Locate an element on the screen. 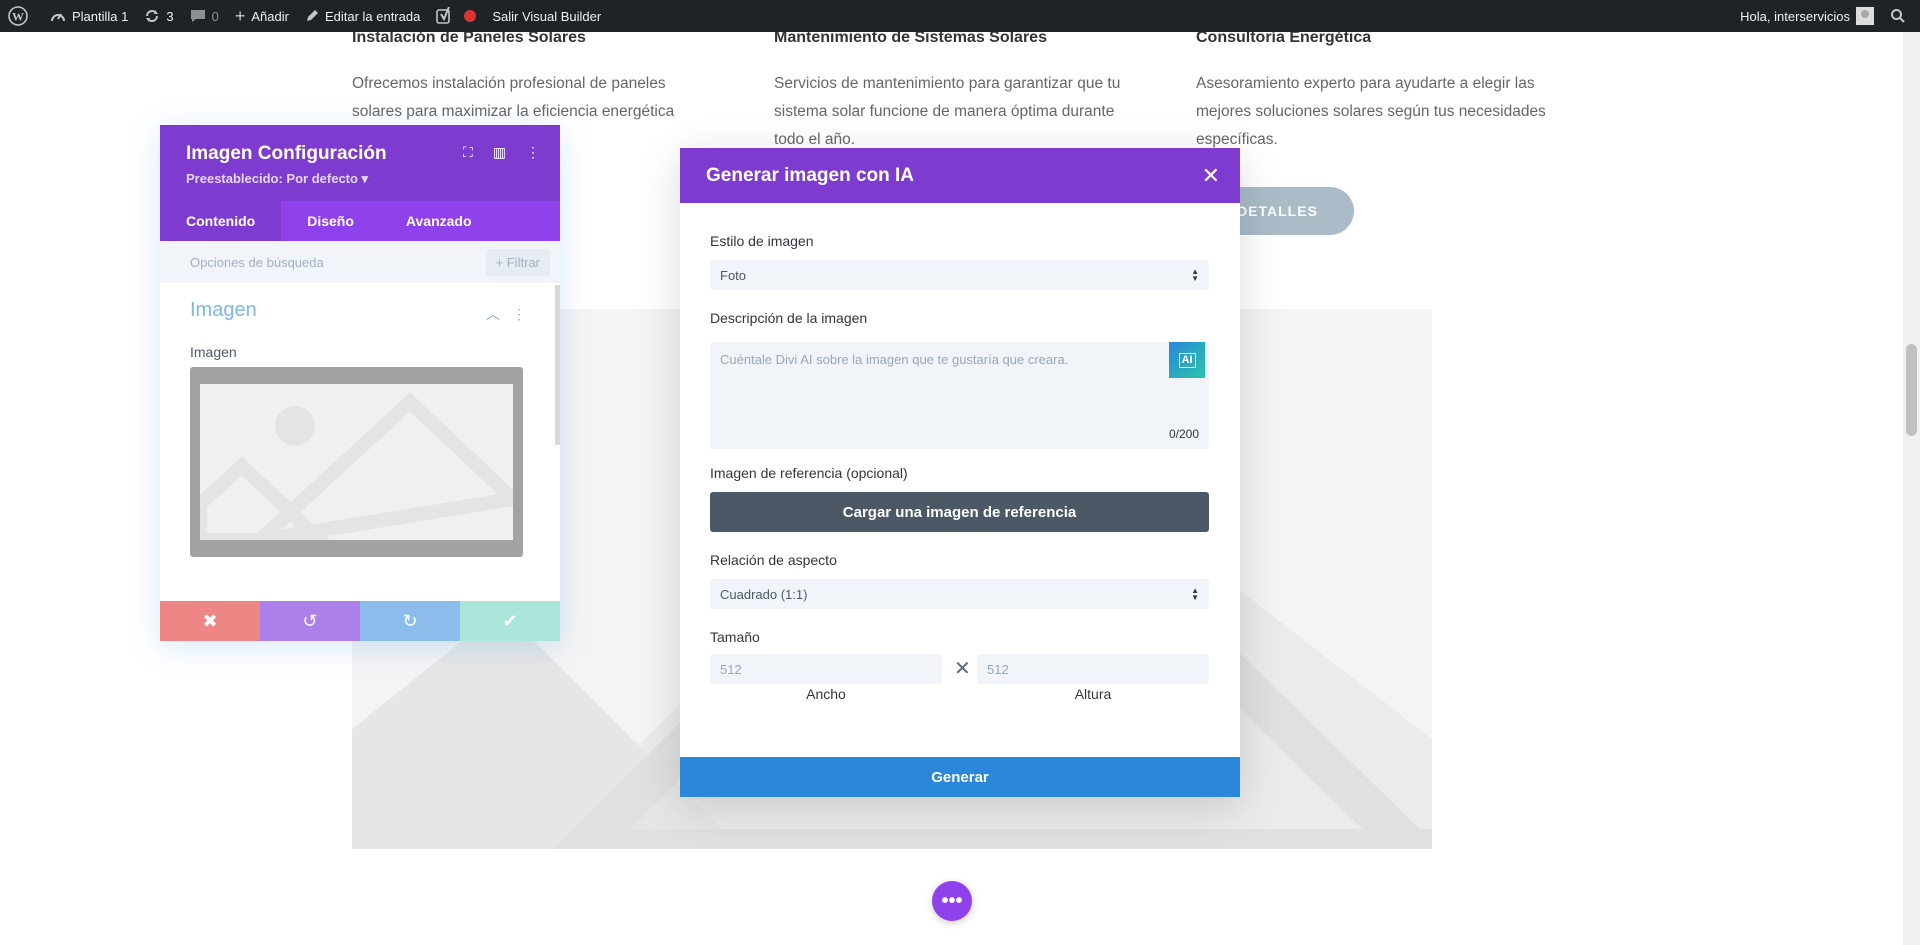  site-name-link: Plantilla 1 is located at coordinates (89, 16).